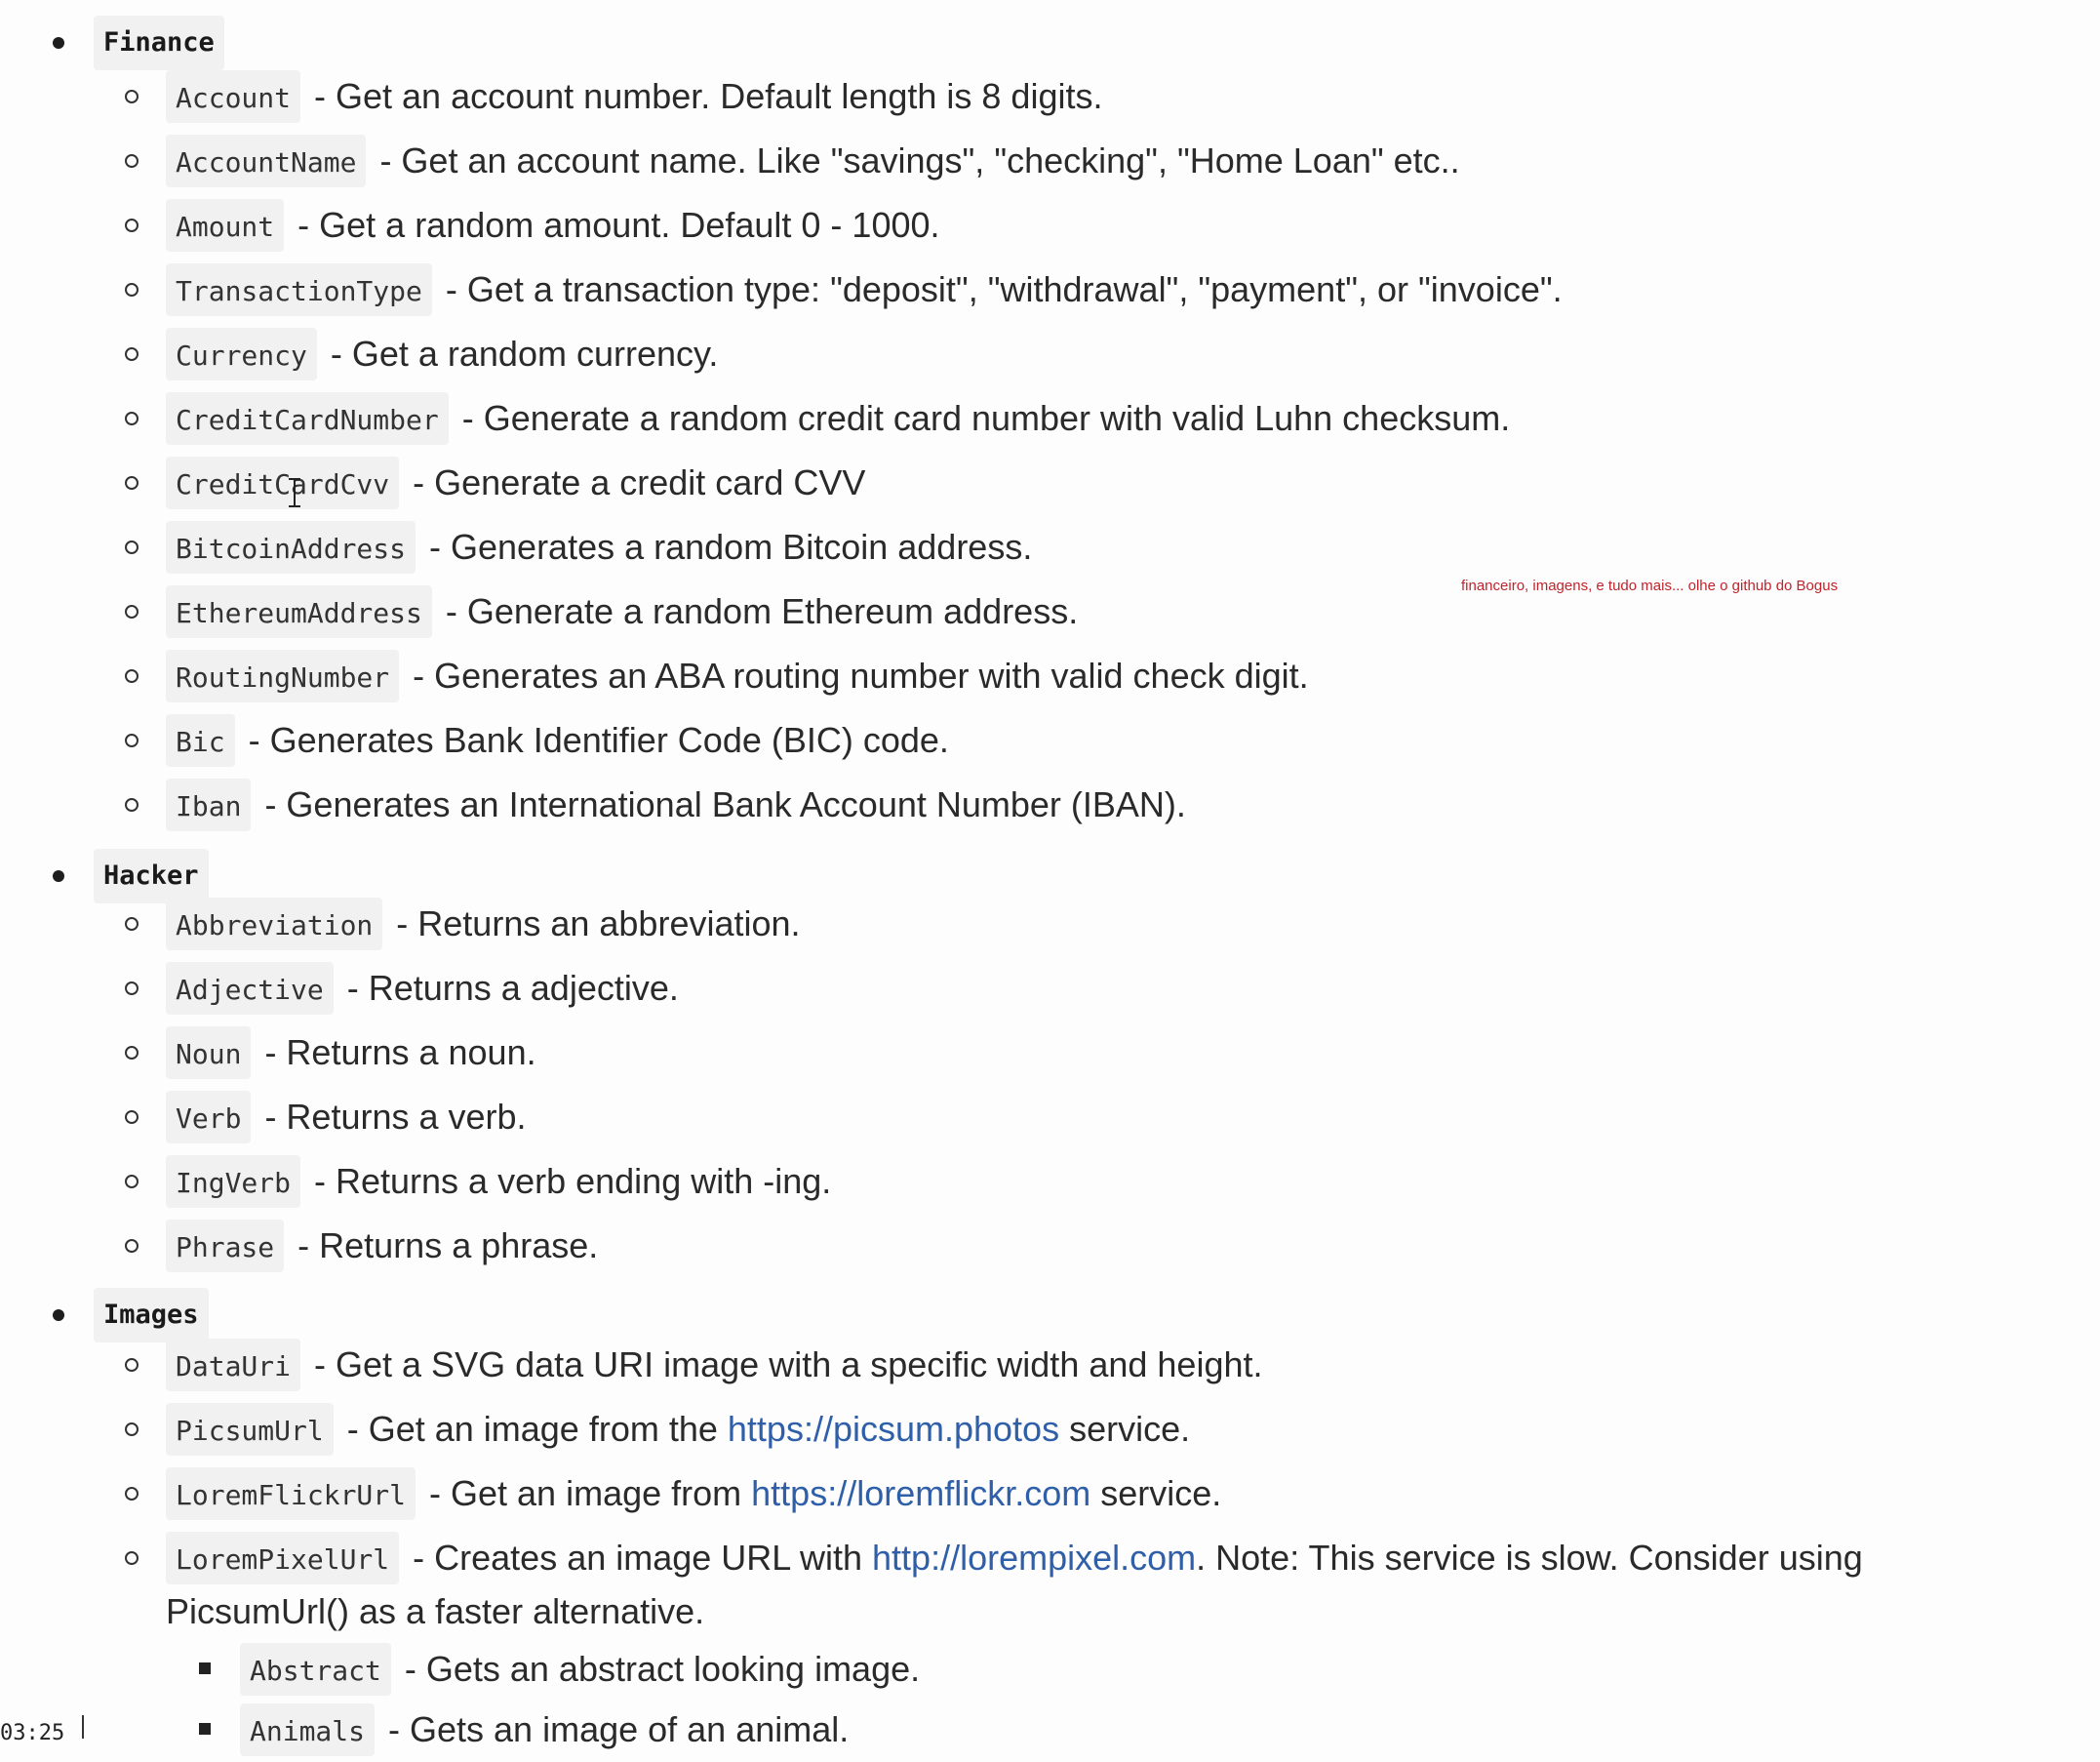 The height and width of the screenshot is (1762, 2100). Describe the element at coordinates (234, 96) in the screenshot. I see `code-account: Account` at that location.